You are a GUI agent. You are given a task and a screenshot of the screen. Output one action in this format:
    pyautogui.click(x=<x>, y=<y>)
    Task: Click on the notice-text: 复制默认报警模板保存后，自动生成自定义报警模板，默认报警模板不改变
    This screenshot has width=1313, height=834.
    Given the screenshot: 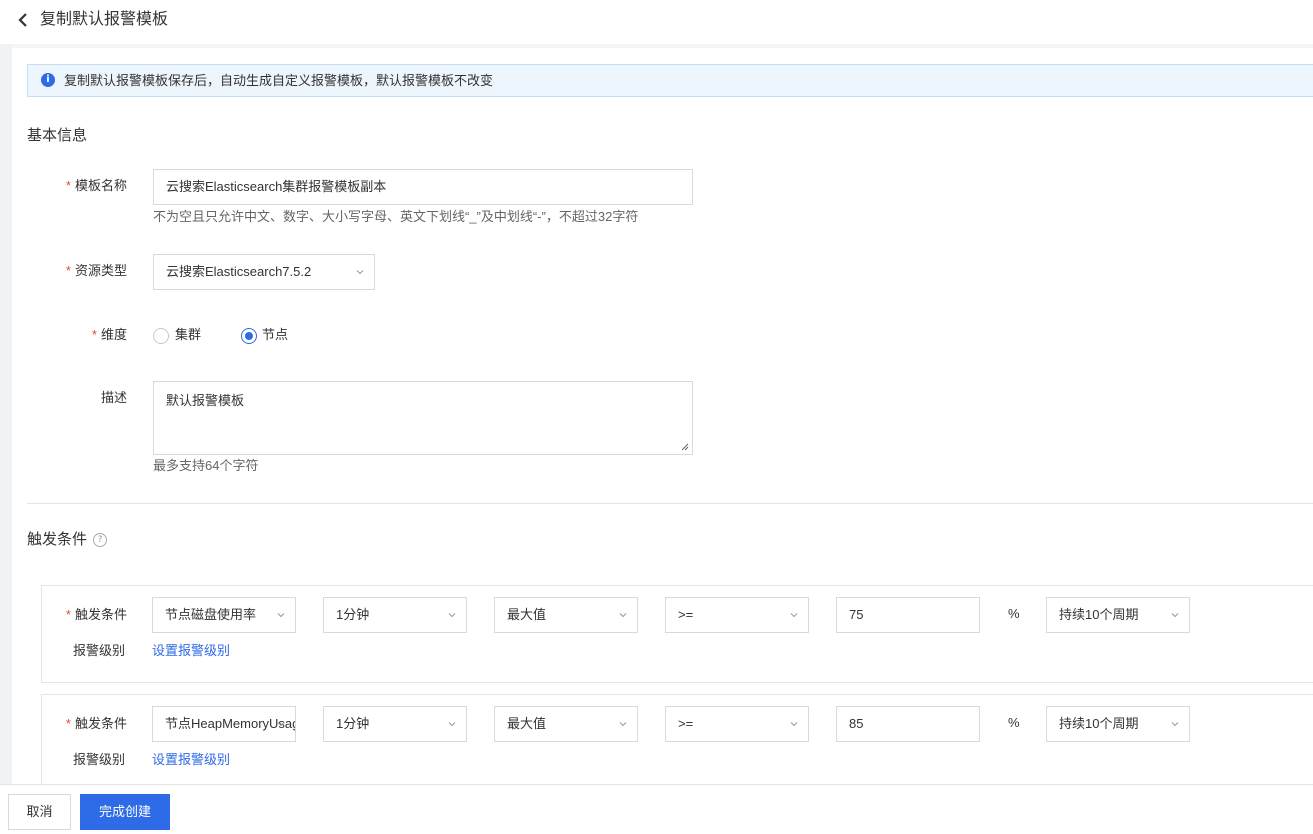 What is the action you would take?
    pyautogui.click(x=279, y=80)
    